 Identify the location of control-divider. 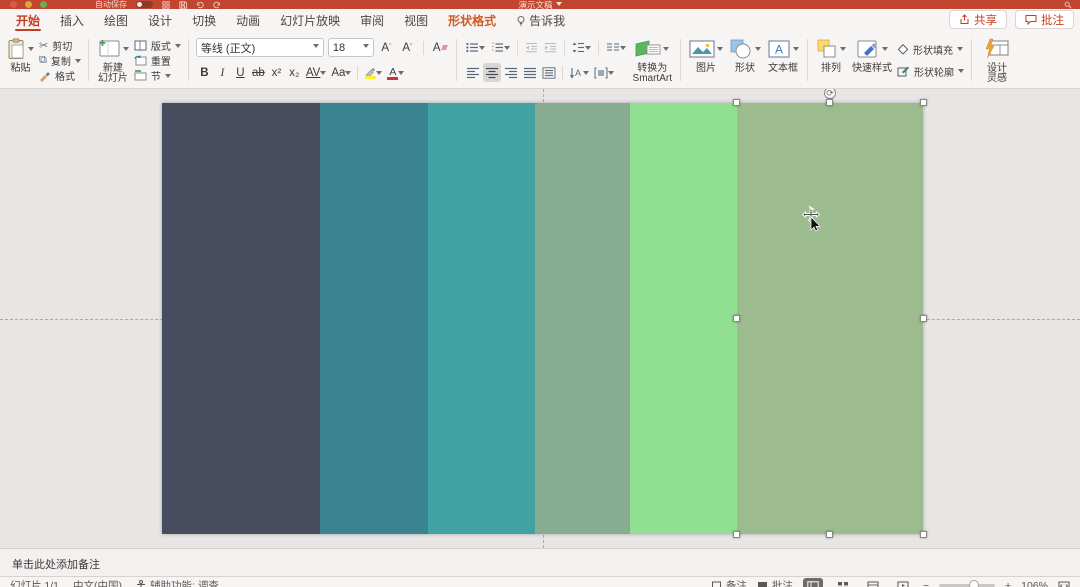
(562, 72).